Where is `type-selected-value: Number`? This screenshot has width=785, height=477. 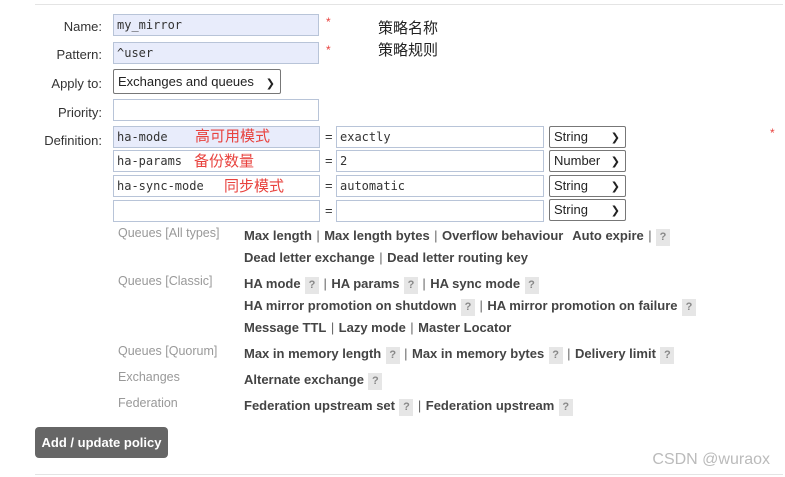 type-selected-value: Number is located at coordinates (577, 160).